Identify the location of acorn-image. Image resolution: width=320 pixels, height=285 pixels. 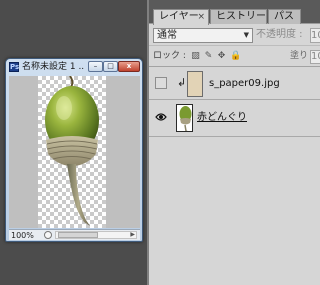
(72, 151).